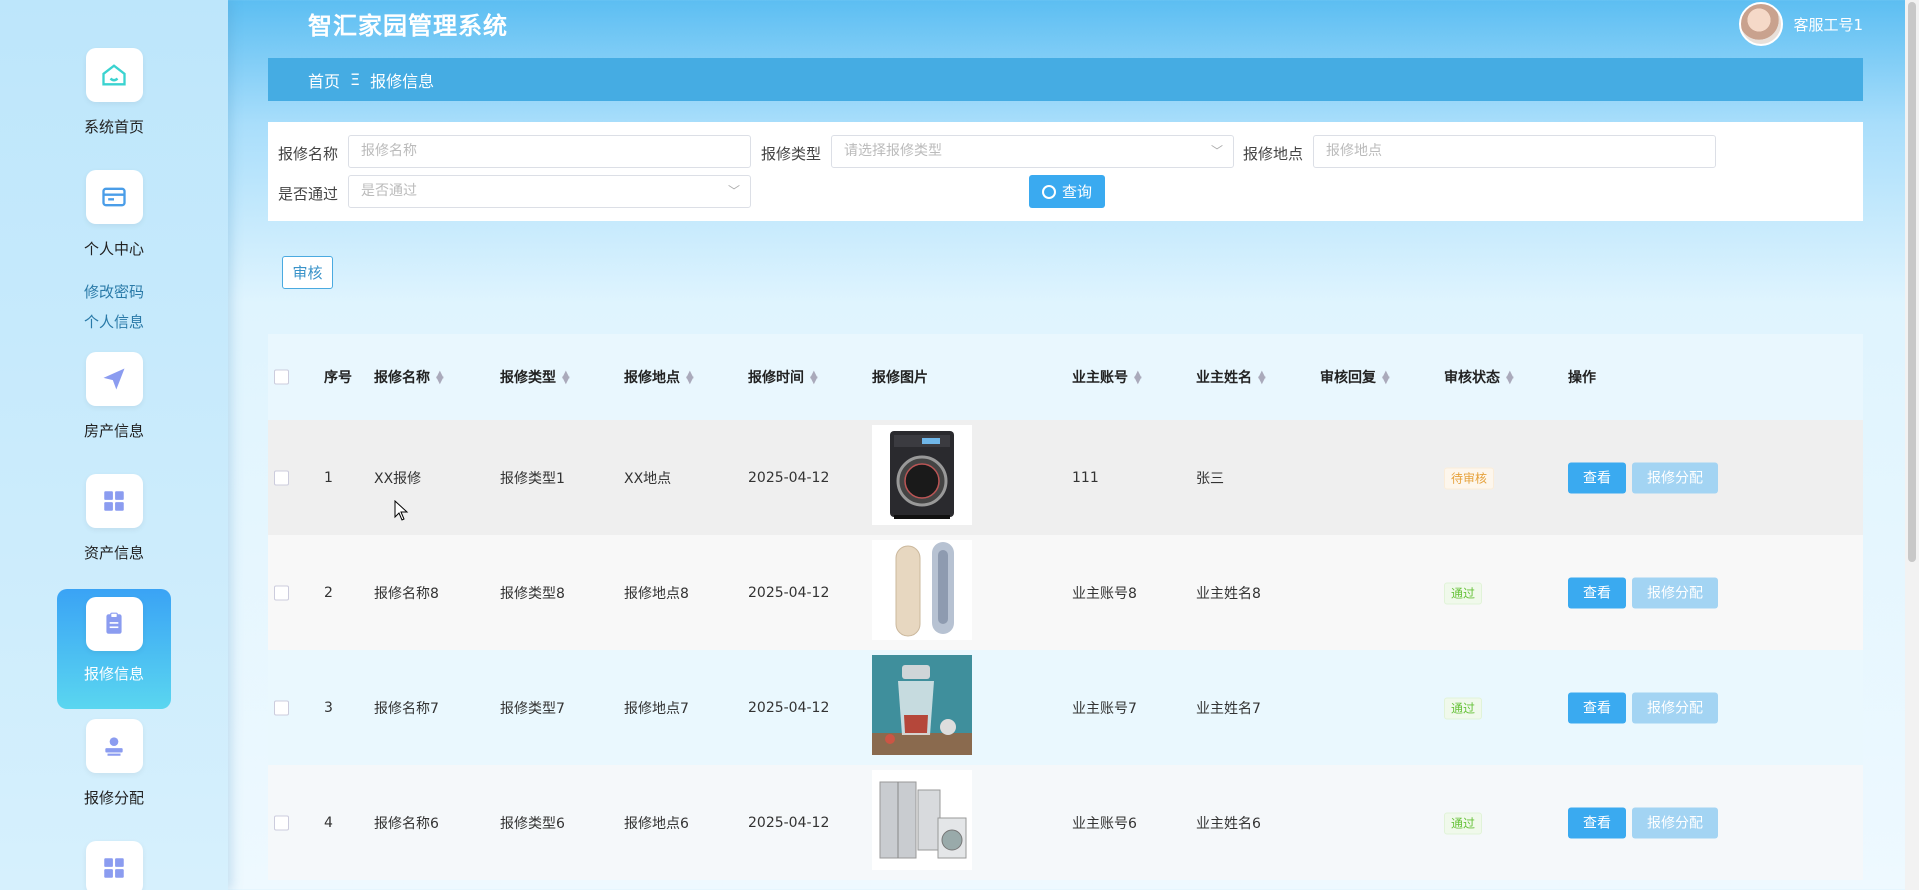 The image size is (1919, 890). Describe the element at coordinates (922, 820) in the screenshot. I see `repair-image-appliances` at that location.